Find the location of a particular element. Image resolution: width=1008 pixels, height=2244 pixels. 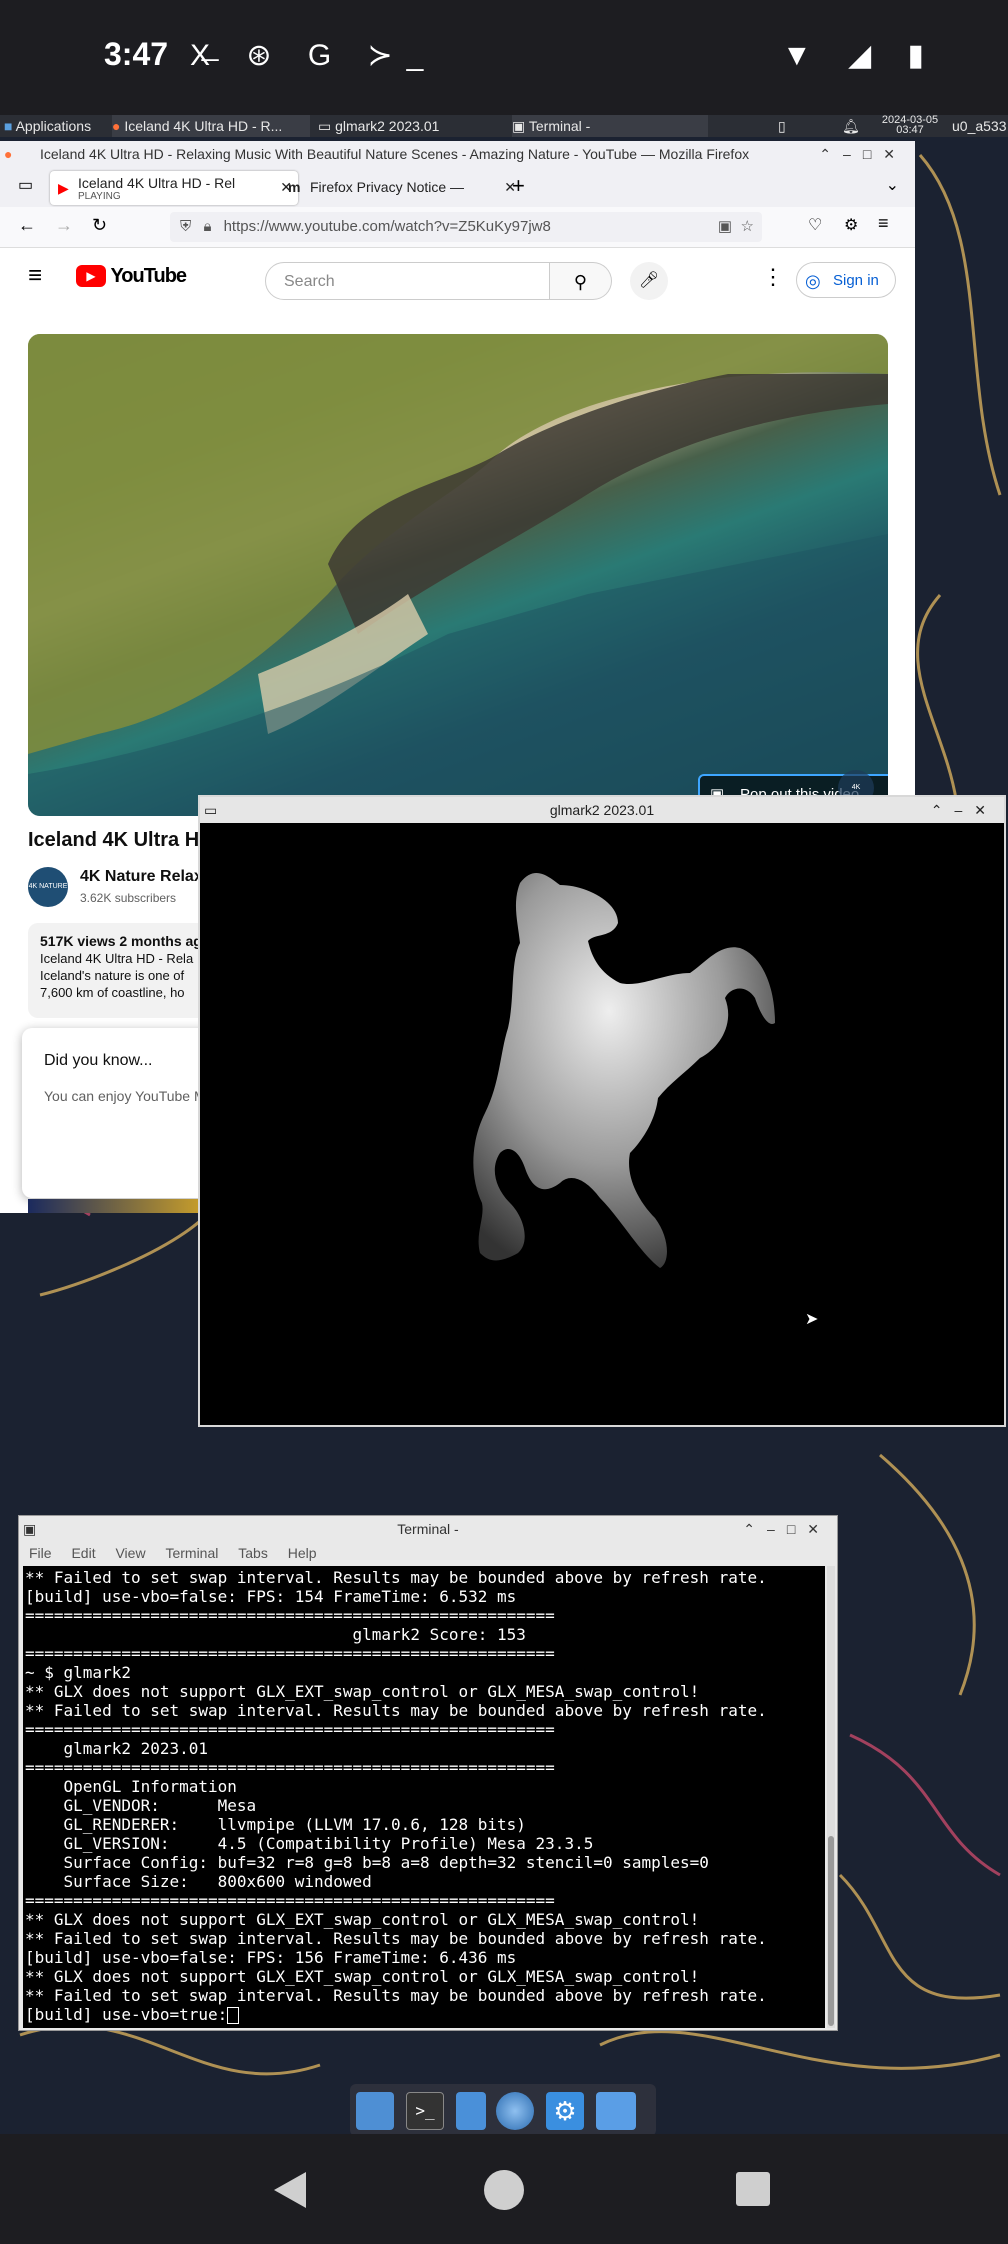

status-time: 3:47 is located at coordinates (136, 54).